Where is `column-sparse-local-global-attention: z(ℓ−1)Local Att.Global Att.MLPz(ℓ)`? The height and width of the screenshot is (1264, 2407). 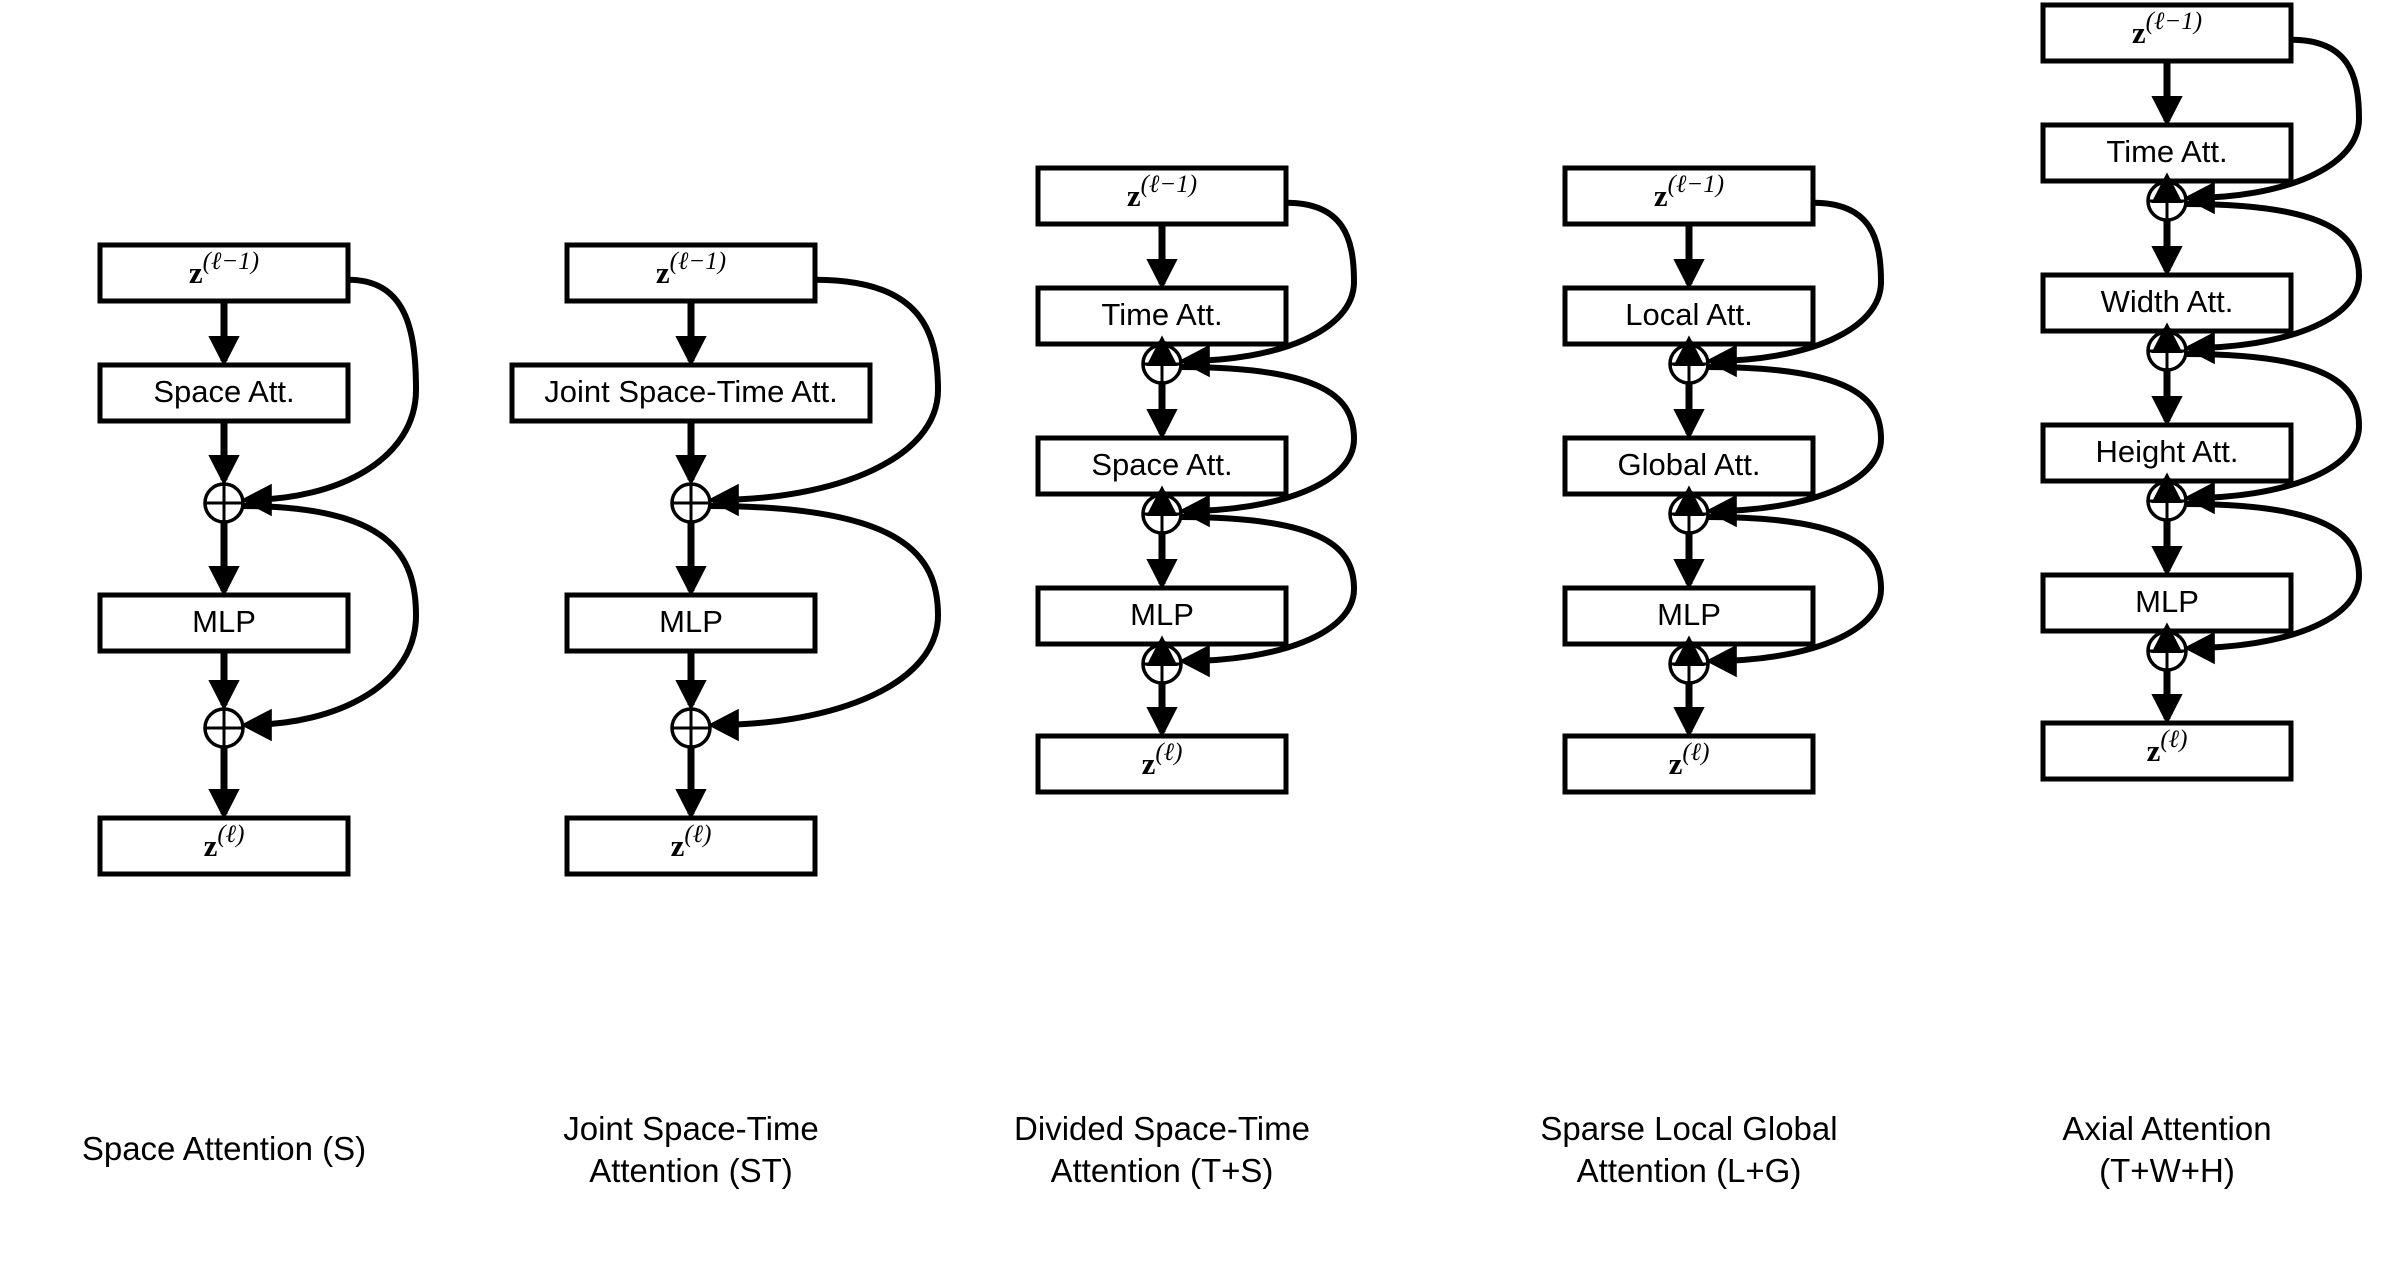 column-sparse-local-global-attention: z(ℓ−1)Local Att.Global Att.MLPz(ℓ) is located at coordinates (1723, 480).